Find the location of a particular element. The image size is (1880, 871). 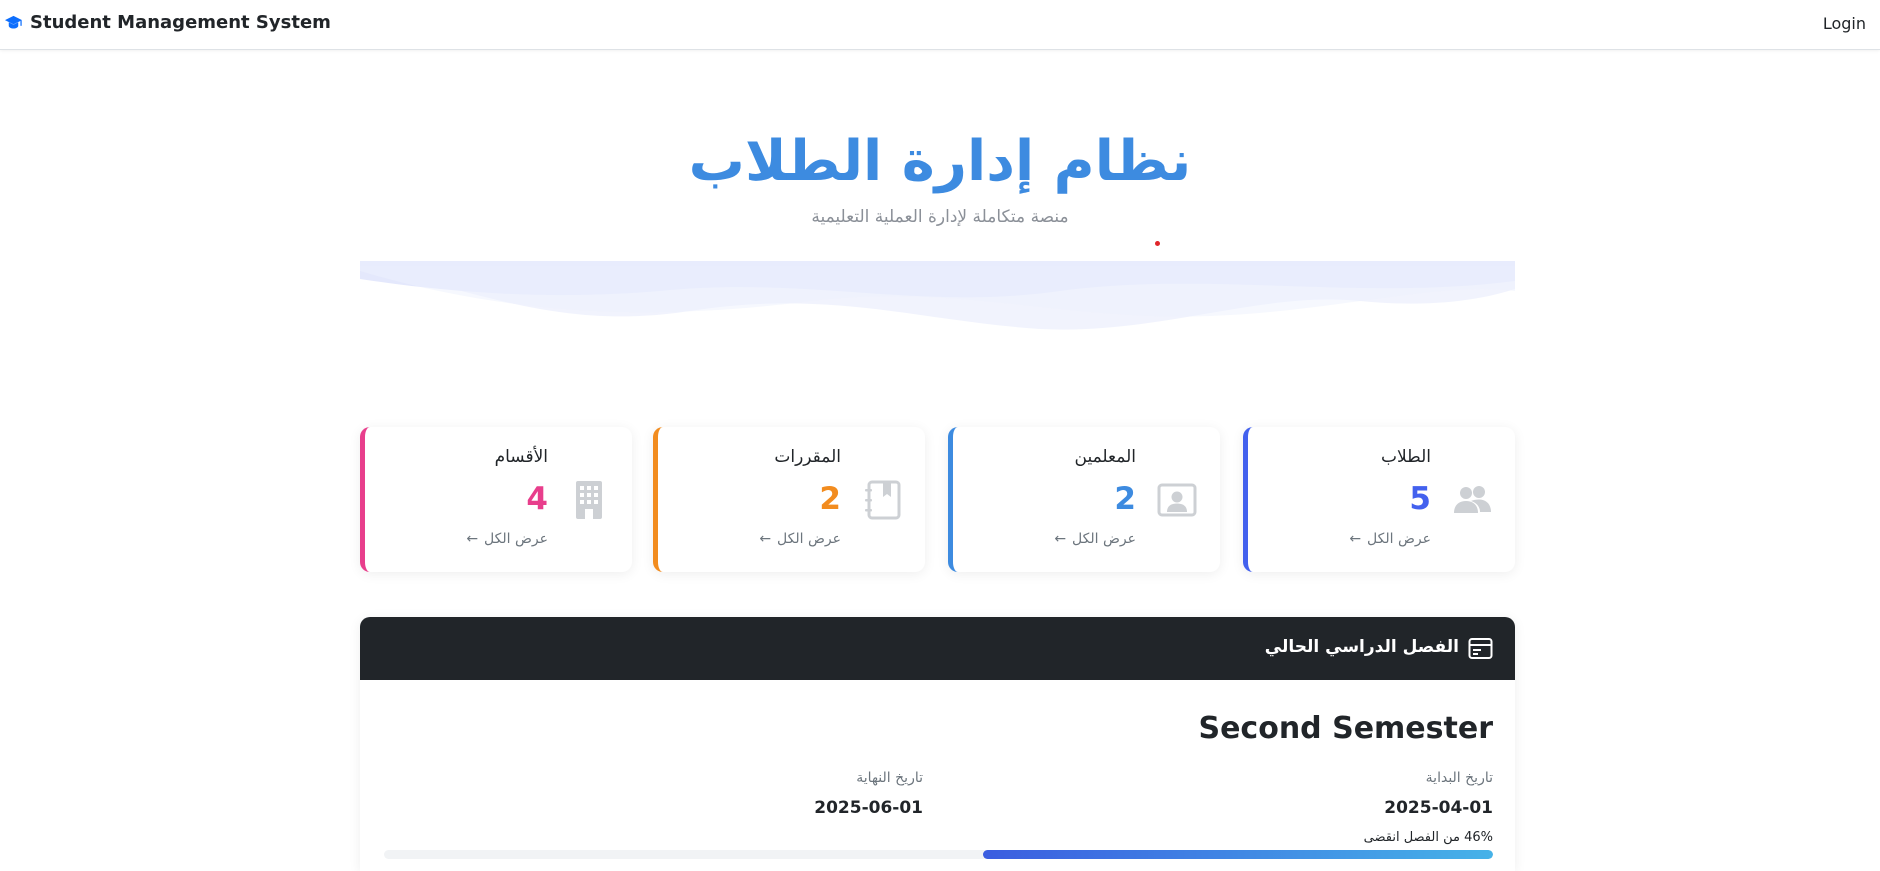

users-icon is located at coordinates (1472, 499).